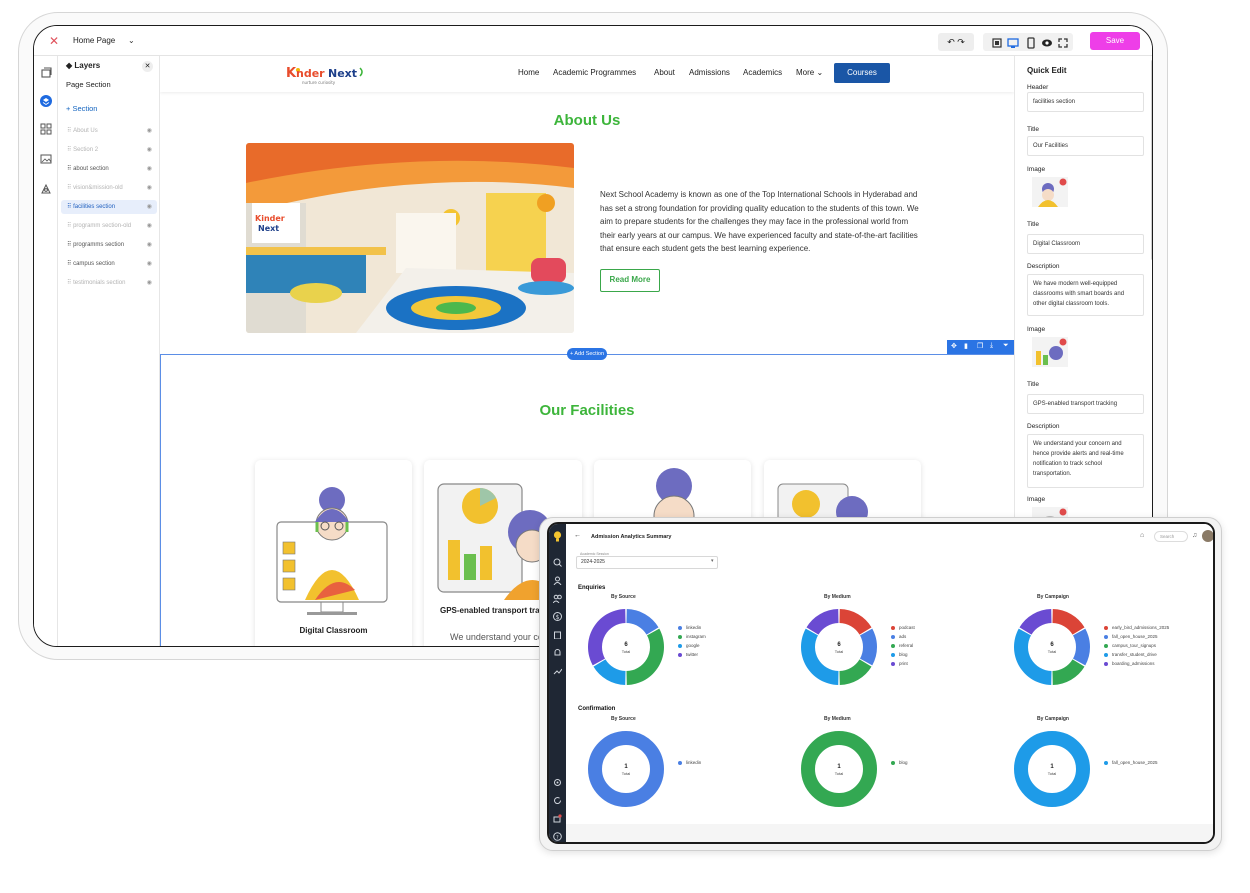 Image resolution: width=1250 pixels, height=893 pixels. What do you see at coordinates (81, 108) in the screenshot?
I see `add-section-button: + Section` at bounding box center [81, 108].